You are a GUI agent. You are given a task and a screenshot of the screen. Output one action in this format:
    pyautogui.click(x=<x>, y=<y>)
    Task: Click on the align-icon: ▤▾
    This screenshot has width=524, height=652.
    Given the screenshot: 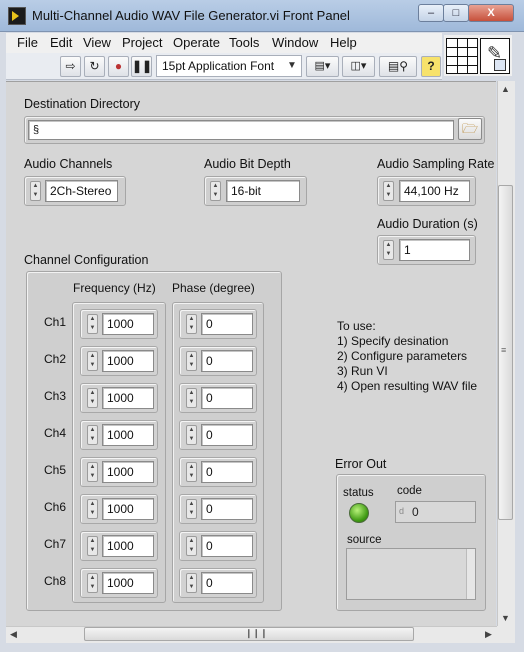 What is the action you would take?
    pyautogui.click(x=322, y=66)
    